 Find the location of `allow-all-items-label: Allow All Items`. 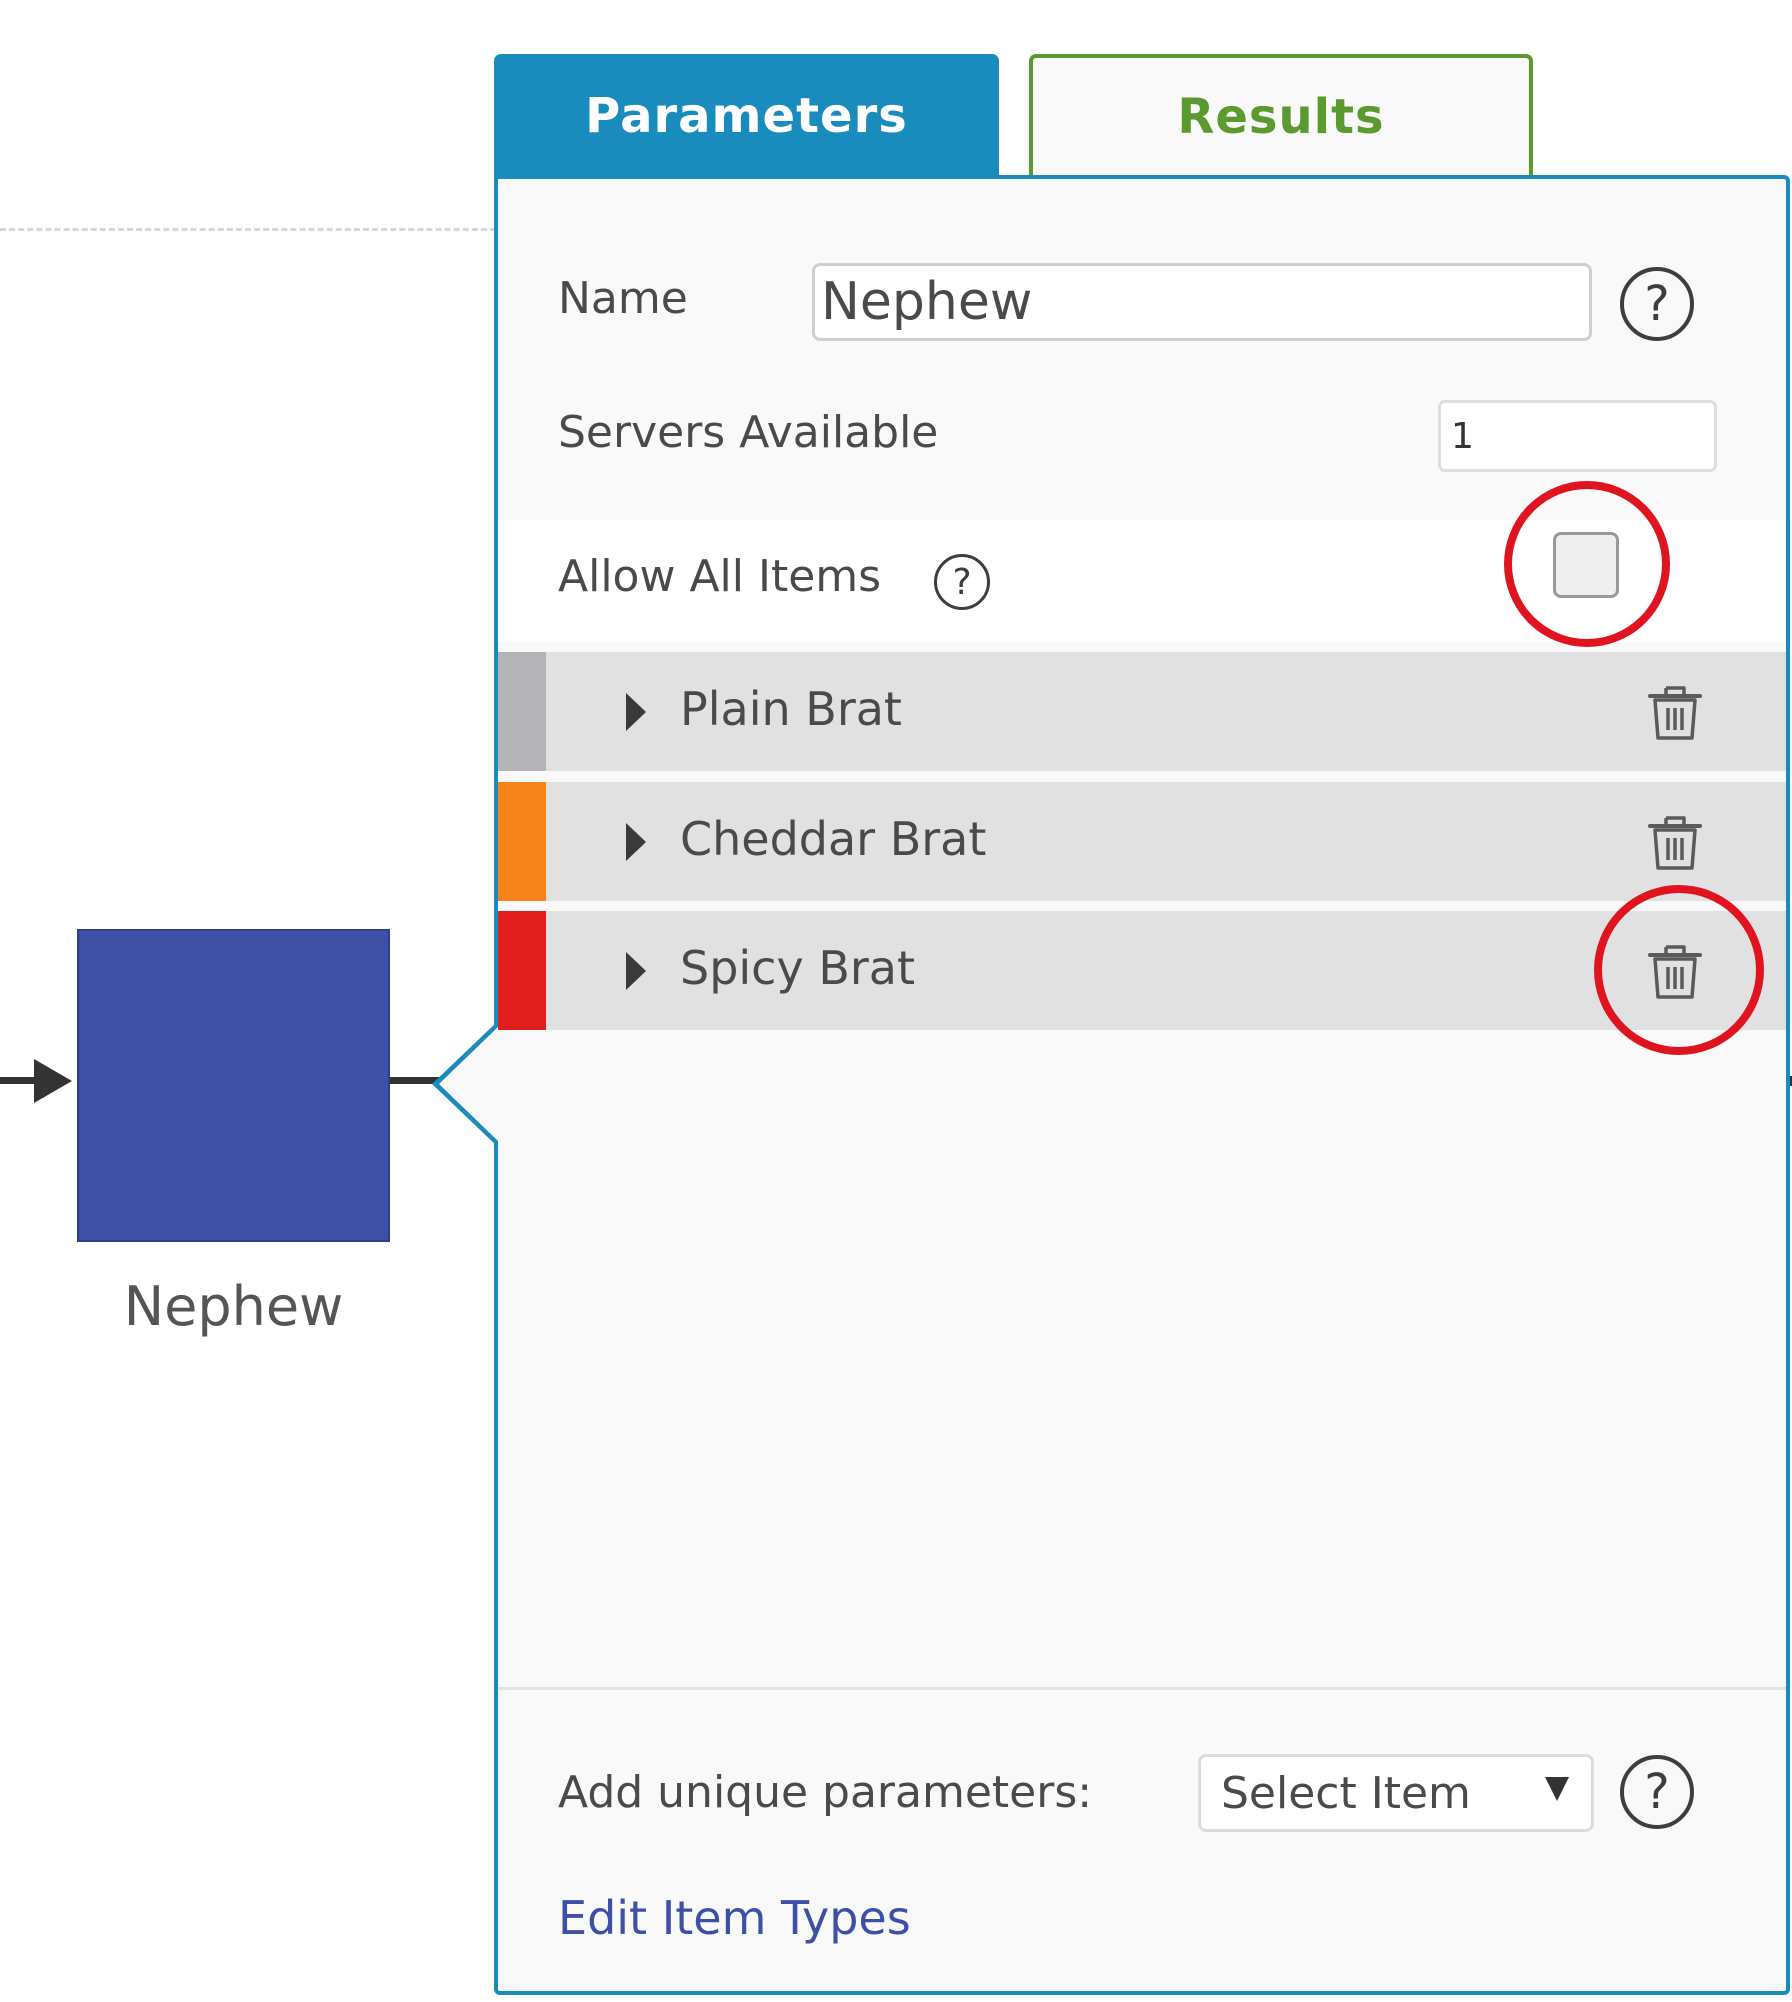

allow-all-items-label: Allow All Items is located at coordinates (720, 576).